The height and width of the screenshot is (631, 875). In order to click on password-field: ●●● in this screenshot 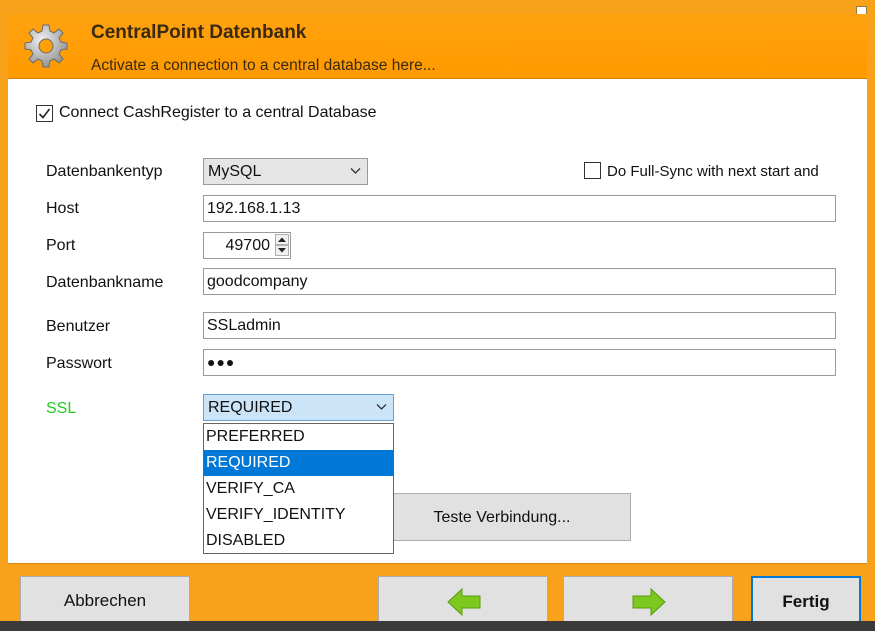, I will do `click(519, 362)`.